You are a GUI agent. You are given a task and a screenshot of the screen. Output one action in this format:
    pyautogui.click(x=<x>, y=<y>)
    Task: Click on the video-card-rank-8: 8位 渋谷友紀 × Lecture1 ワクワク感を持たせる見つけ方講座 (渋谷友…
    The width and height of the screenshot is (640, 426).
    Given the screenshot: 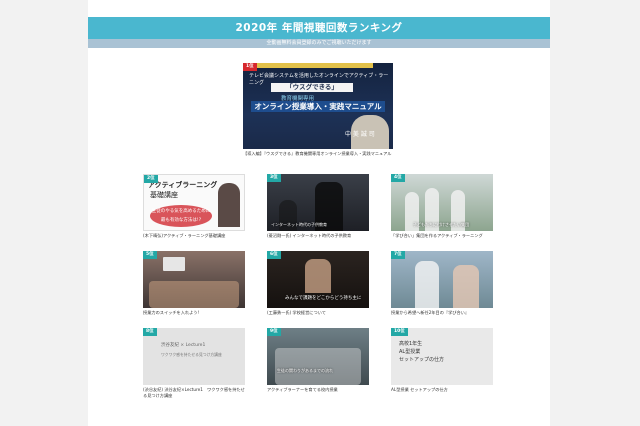 What is the action you would take?
    pyautogui.click(x=194, y=363)
    